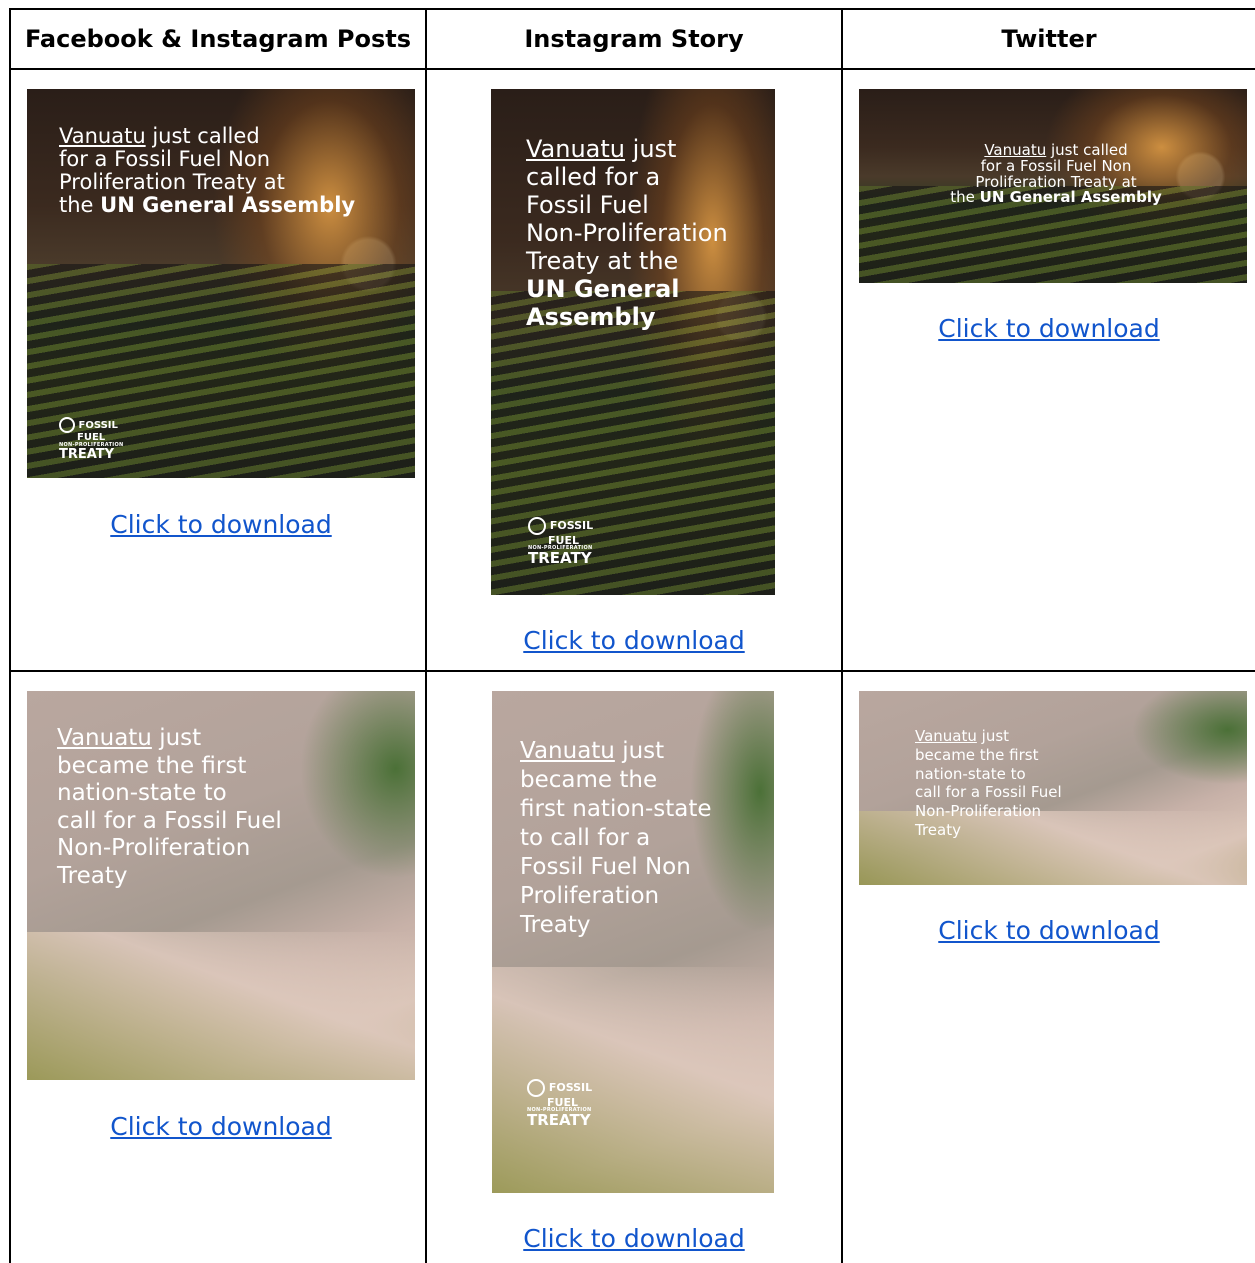 The image size is (1255, 1263). What do you see at coordinates (1049, 39) in the screenshot?
I see `header-twitter: Twitter` at bounding box center [1049, 39].